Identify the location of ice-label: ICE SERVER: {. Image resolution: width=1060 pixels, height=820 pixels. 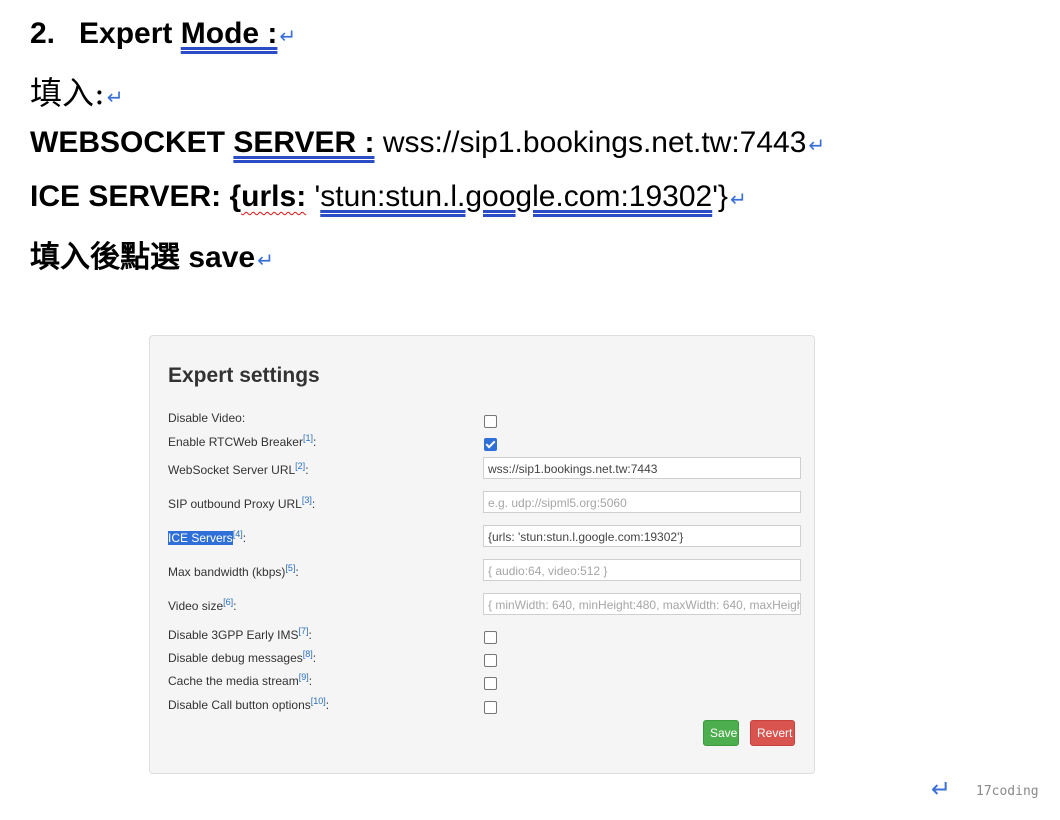
(136, 196).